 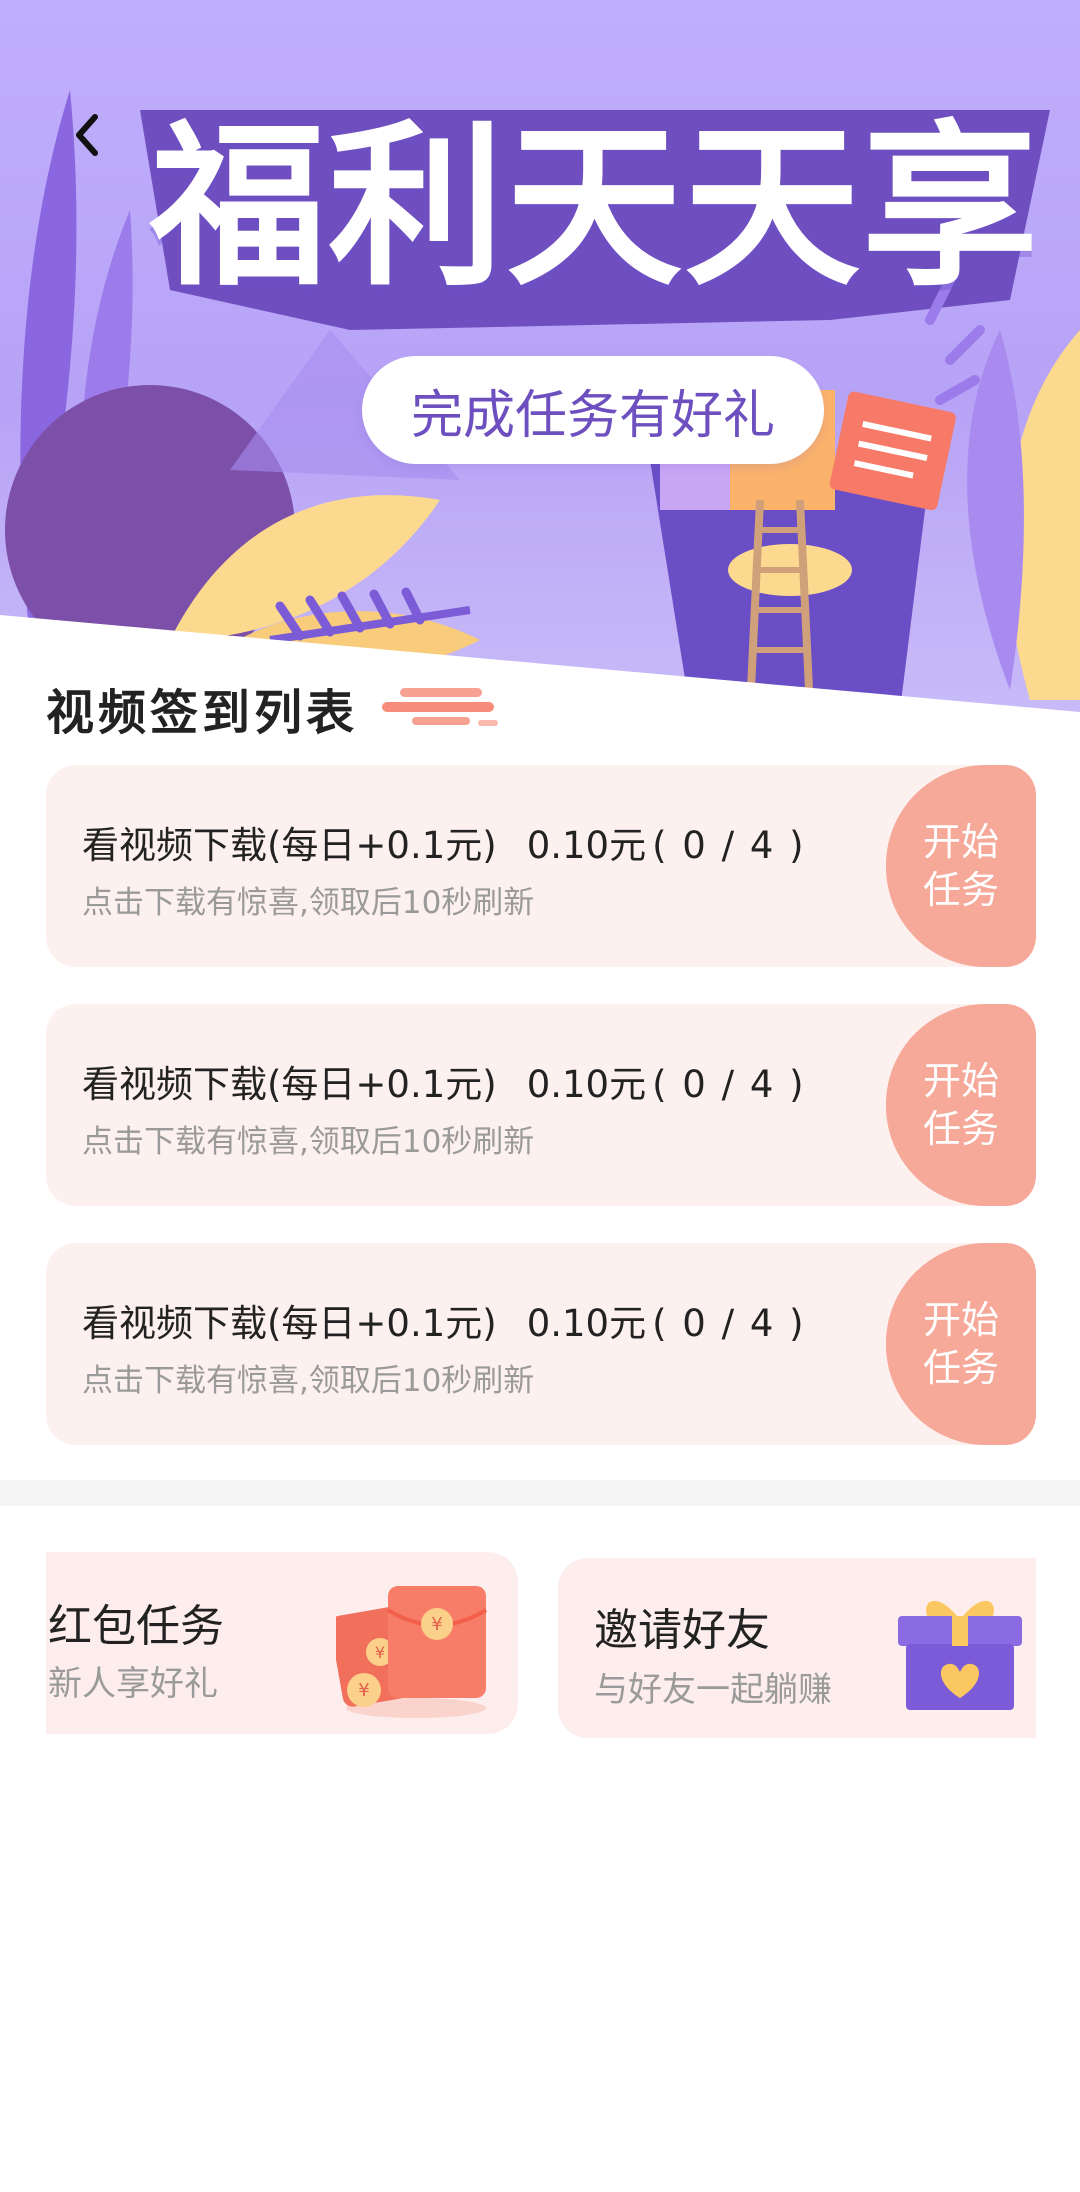 I want to click on red-packet-task-card: 红包任务 新人享好礼 ¥ ¥ ¥, so click(x=282, y=1643).